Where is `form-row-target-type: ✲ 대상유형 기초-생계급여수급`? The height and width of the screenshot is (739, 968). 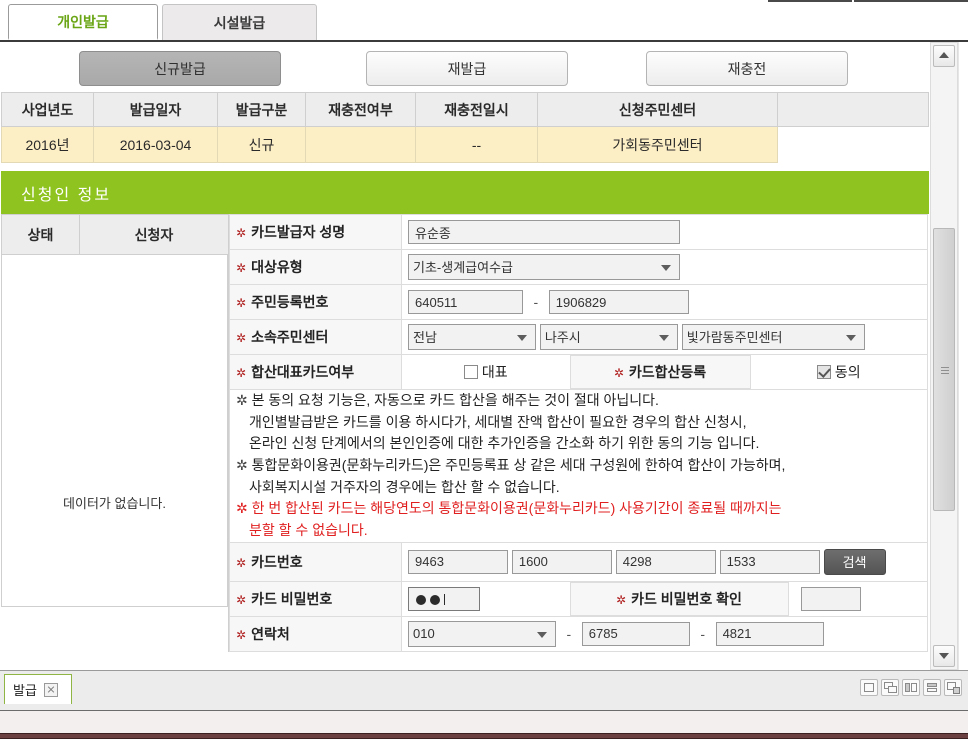 form-row-target-type: ✲ 대상유형 기초-생계급여수급 is located at coordinates (578, 267).